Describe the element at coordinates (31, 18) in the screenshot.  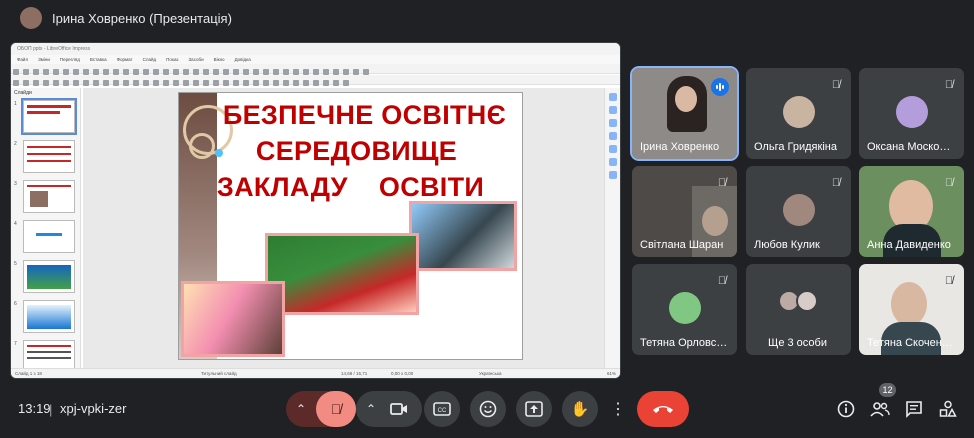
I see `presenter-avatar` at that location.